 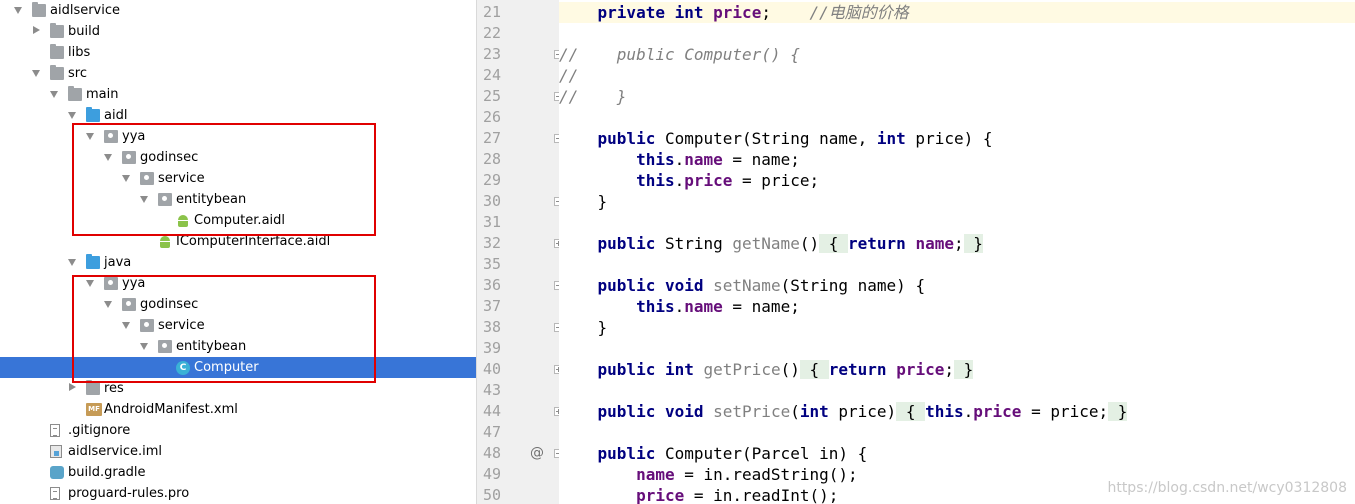 What do you see at coordinates (492, 474) in the screenshot?
I see `line-number: 49` at bounding box center [492, 474].